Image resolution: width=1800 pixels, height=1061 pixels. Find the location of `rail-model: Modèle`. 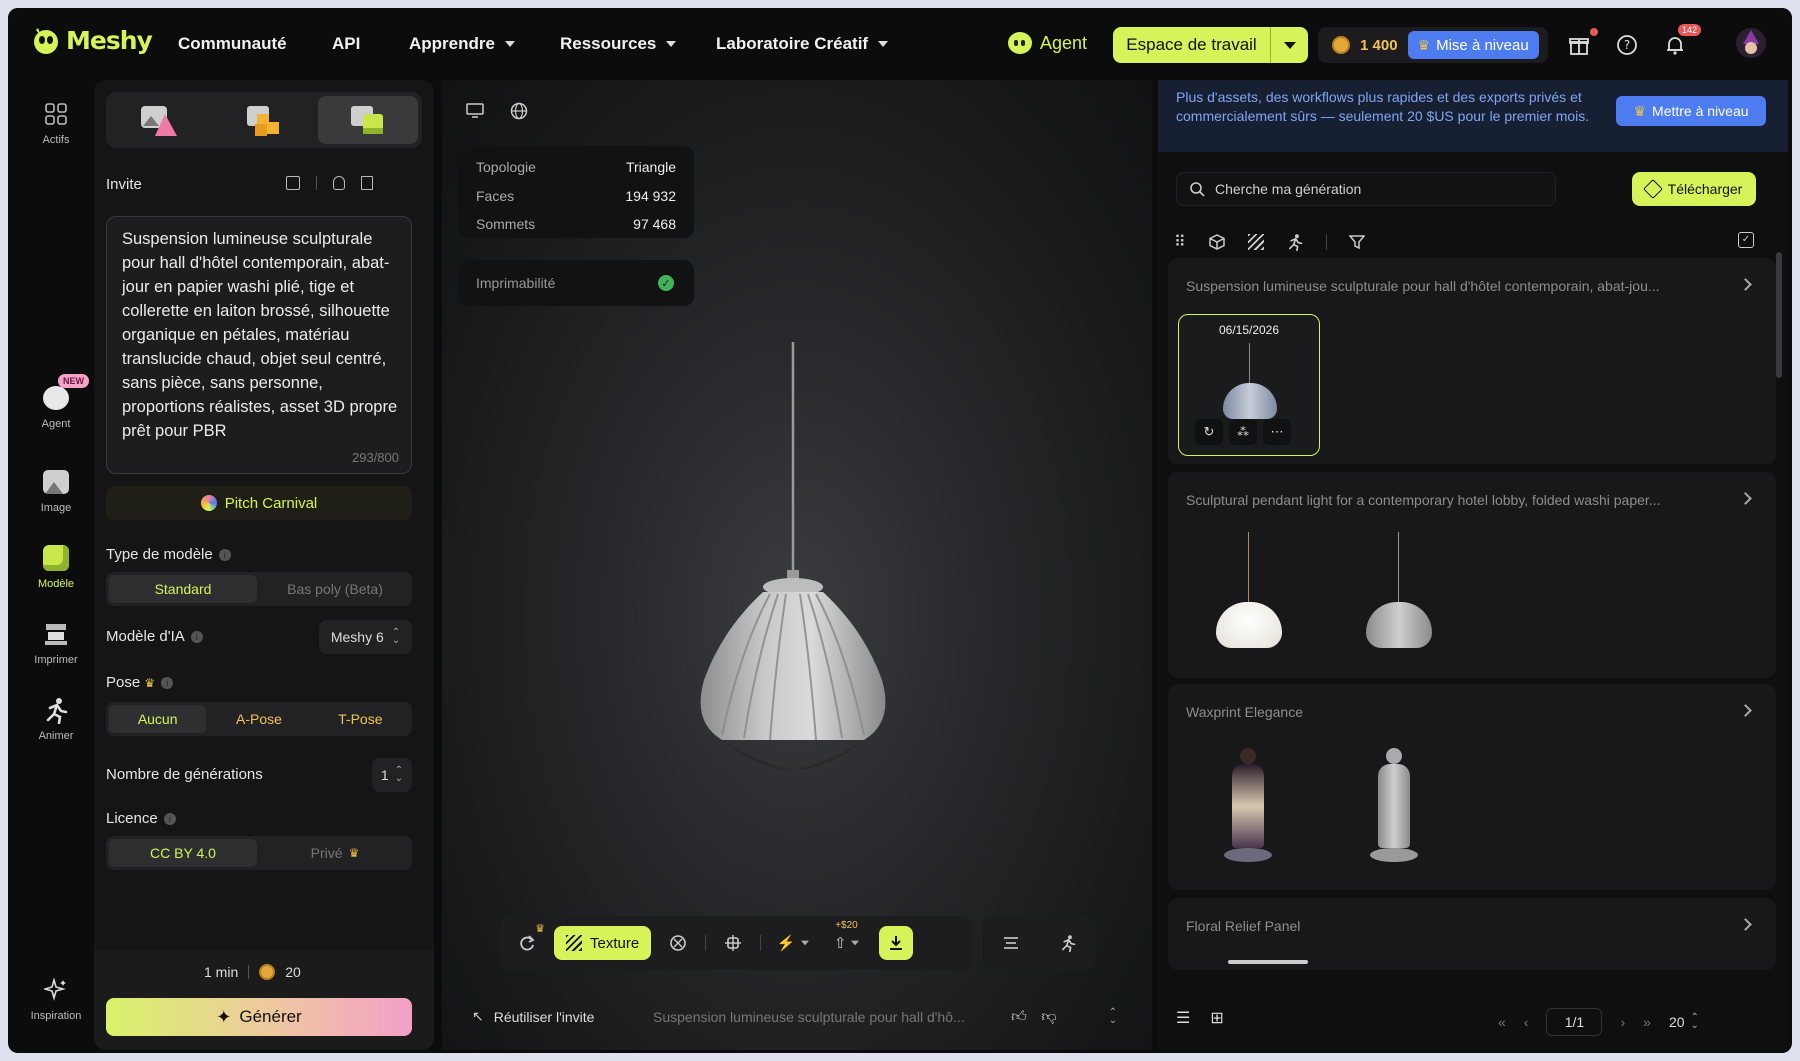

rail-model: Modèle is located at coordinates (56, 567).